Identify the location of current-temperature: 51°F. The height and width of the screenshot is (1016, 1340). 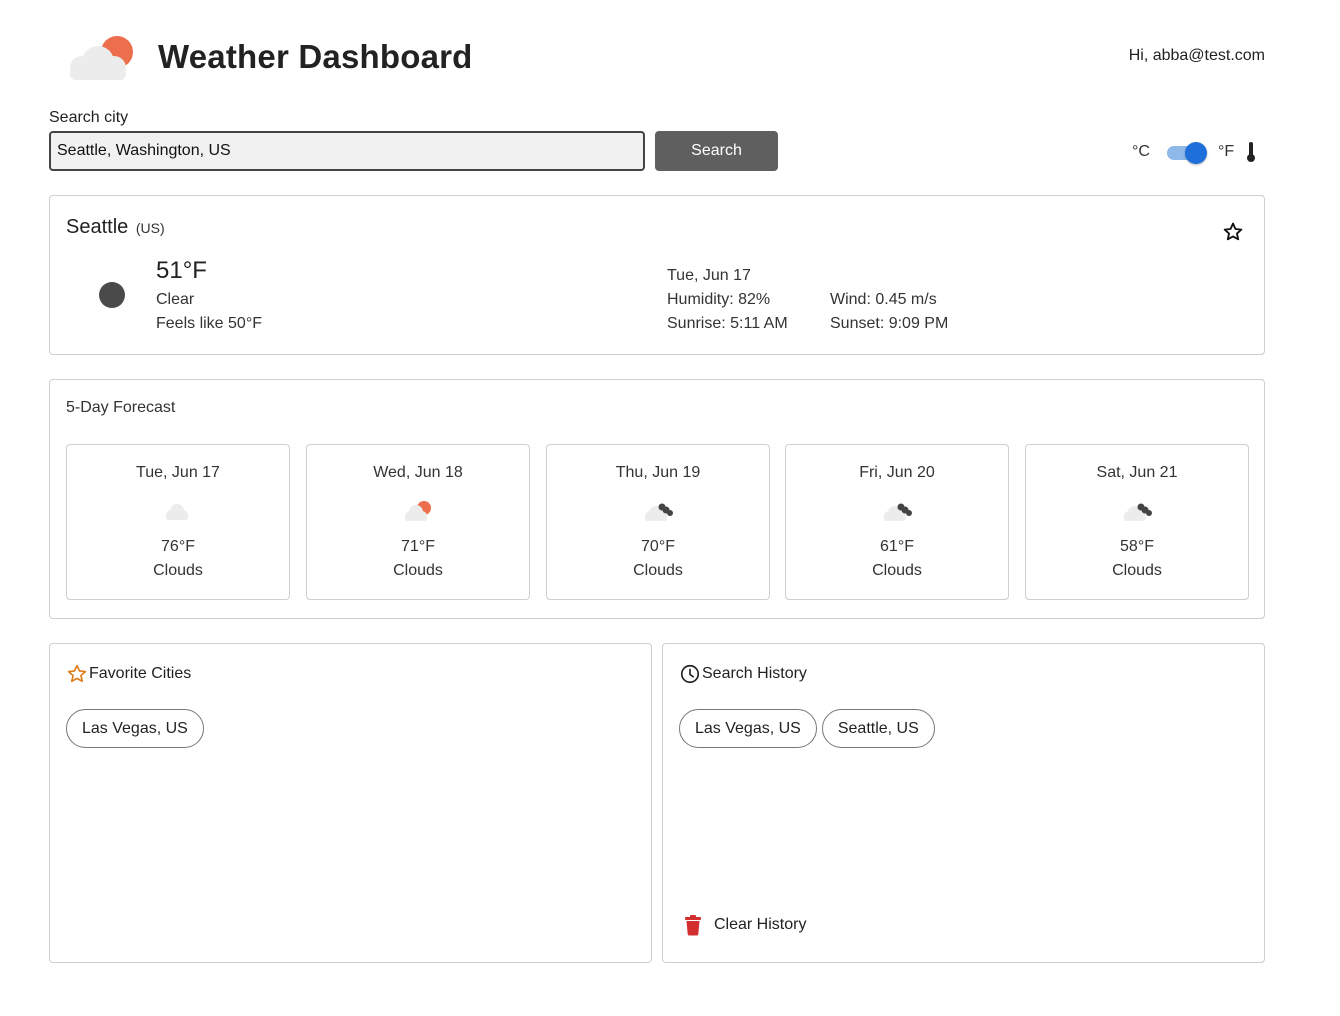
(181, 270).